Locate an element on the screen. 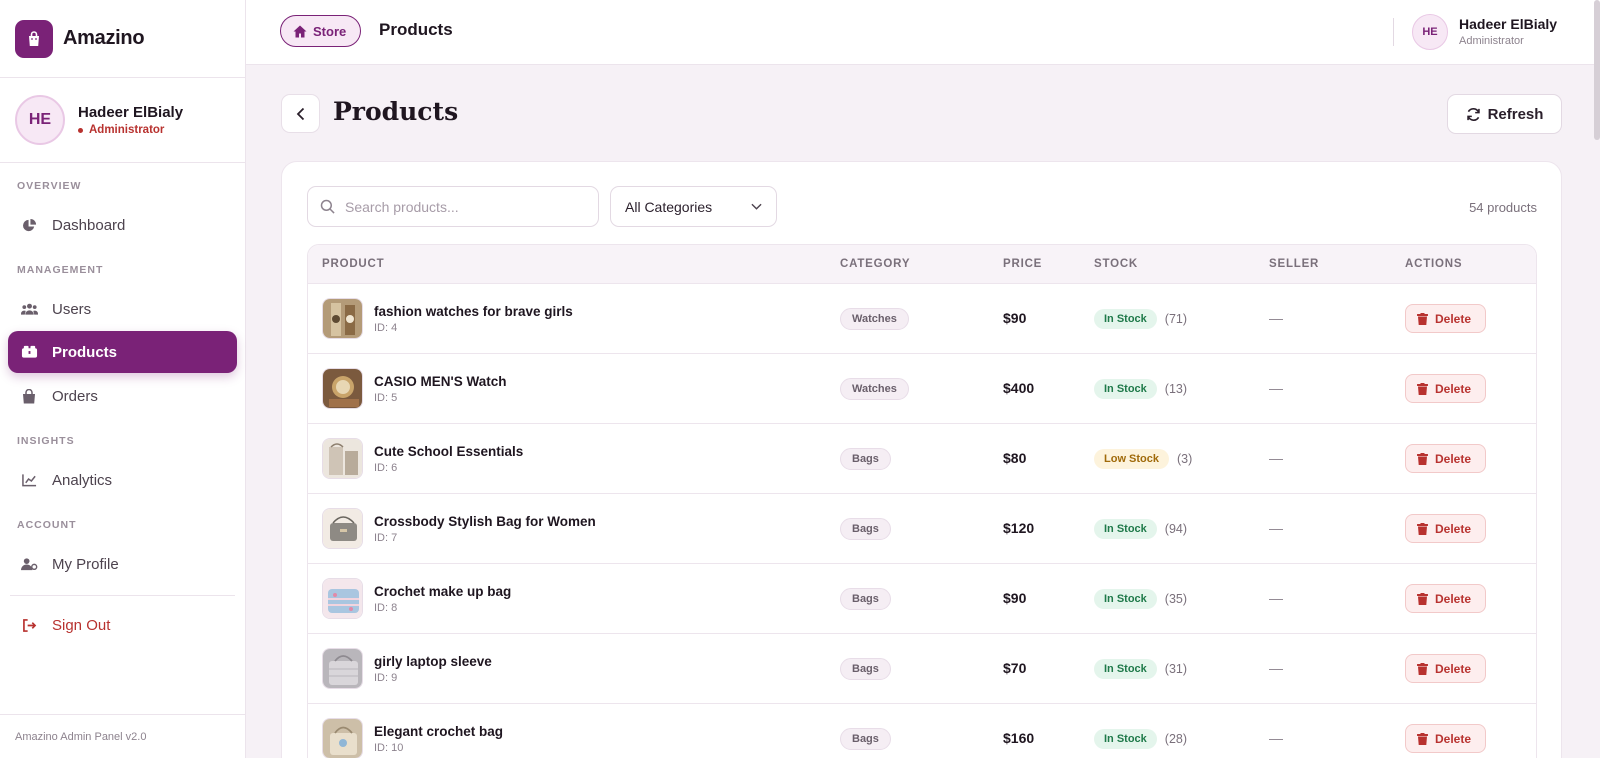 This screenshot has width=1600, height=758. store-button: Store is located at coordinates (321, 31).